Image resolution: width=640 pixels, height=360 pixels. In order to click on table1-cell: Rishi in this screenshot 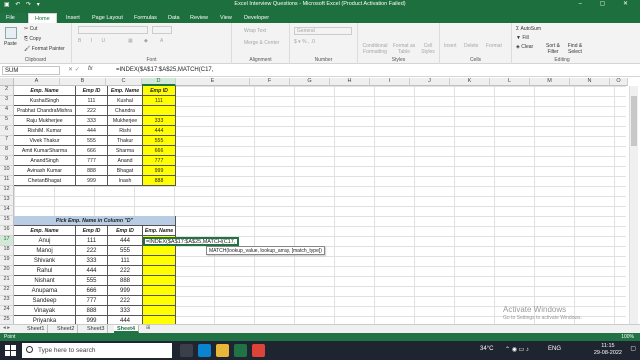, I will do `click(125, 131)`.